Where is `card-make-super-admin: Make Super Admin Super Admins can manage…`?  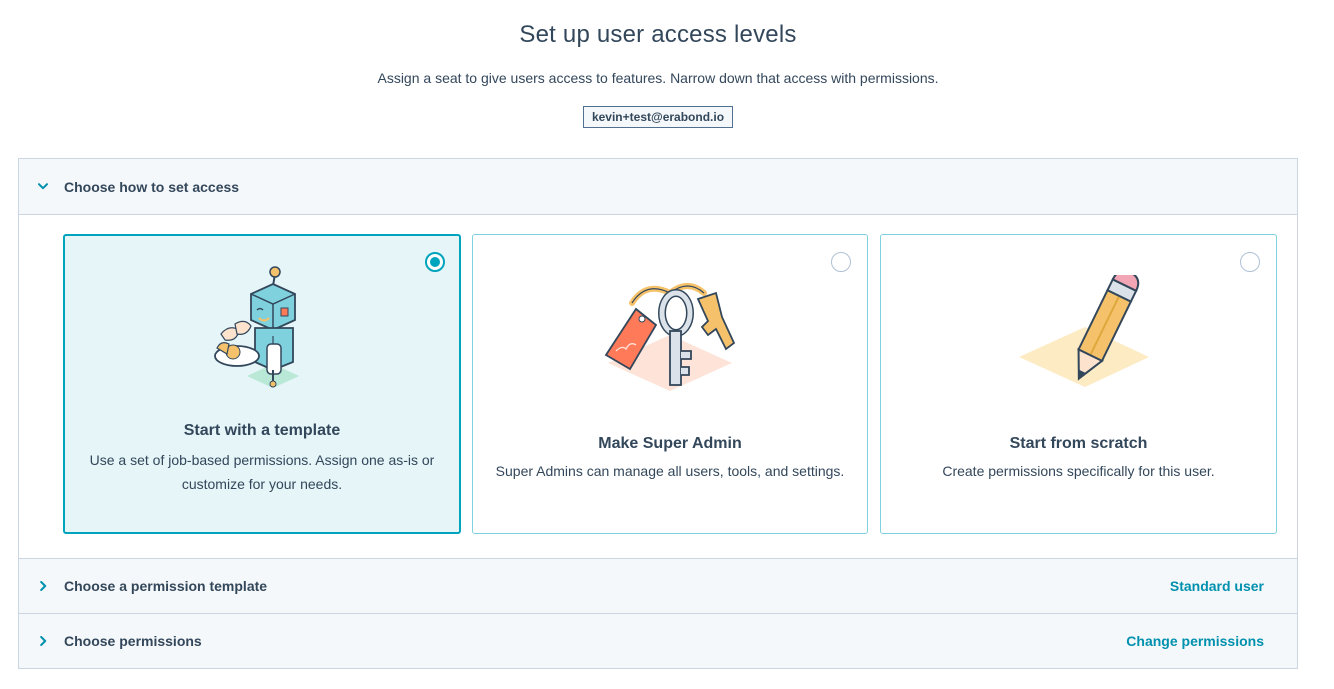 card-make-super-admin: Make Super Admin Super Admins can manage… is located at coordinates (670, 384).